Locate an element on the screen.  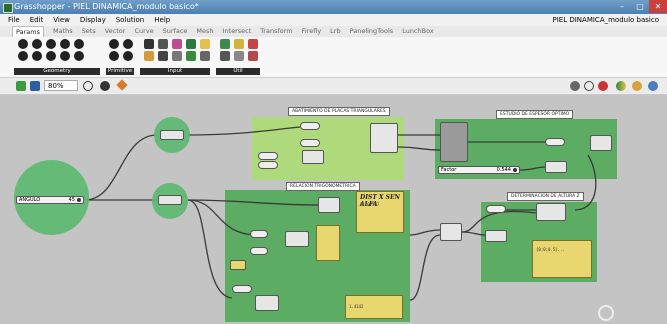
preview-off-icon is located at coordinates (575, 86).